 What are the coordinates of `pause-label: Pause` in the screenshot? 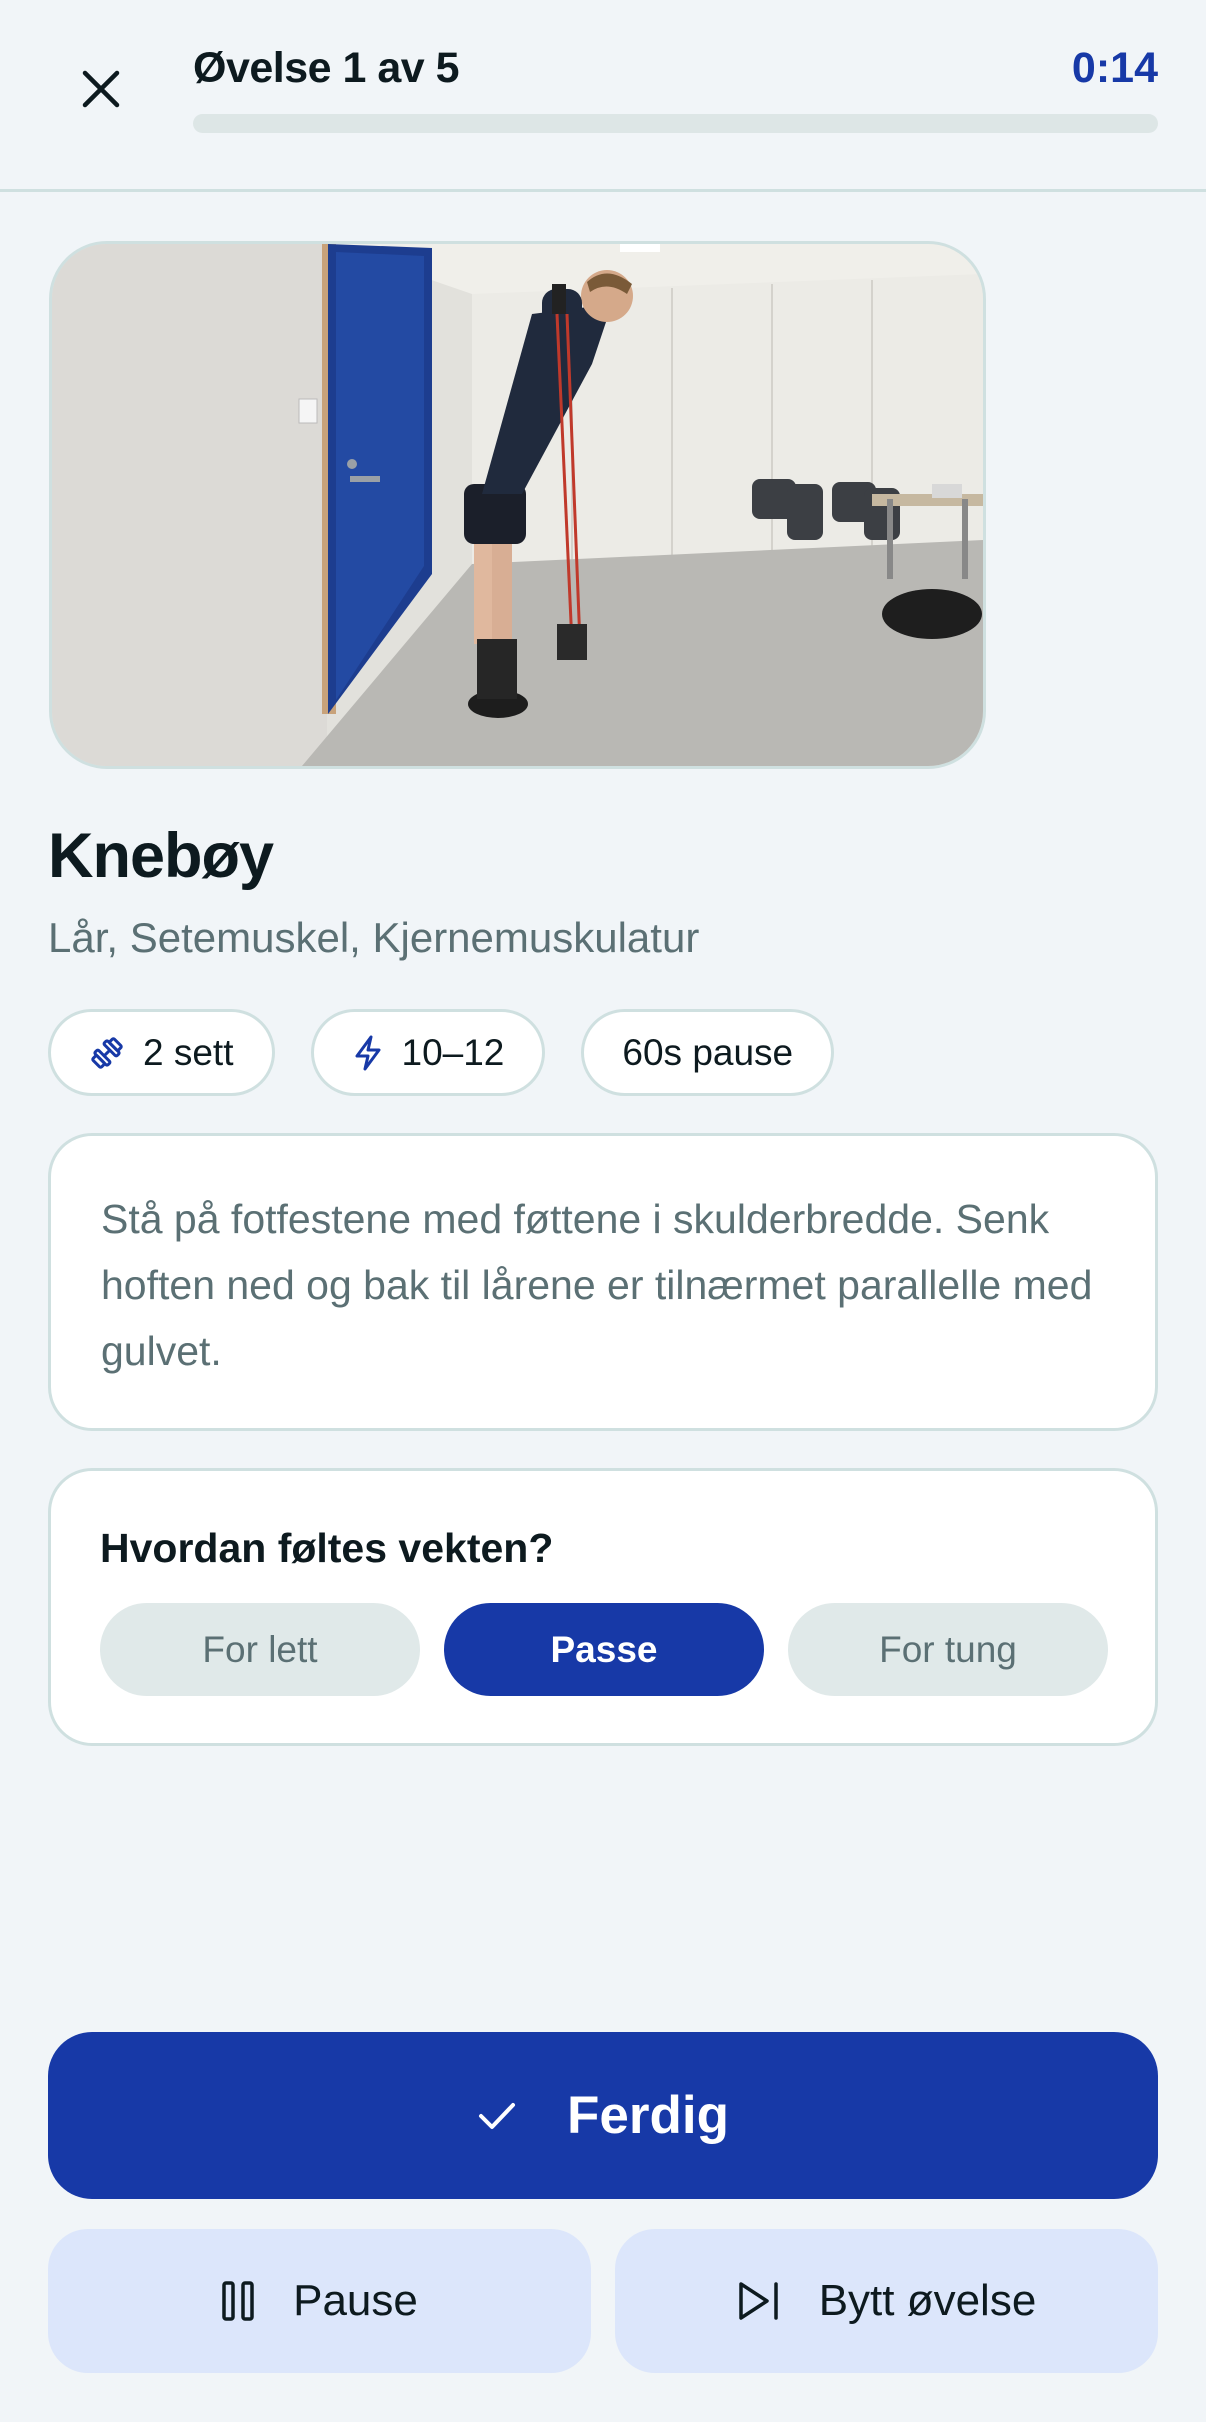 It's located at (355, 2300).